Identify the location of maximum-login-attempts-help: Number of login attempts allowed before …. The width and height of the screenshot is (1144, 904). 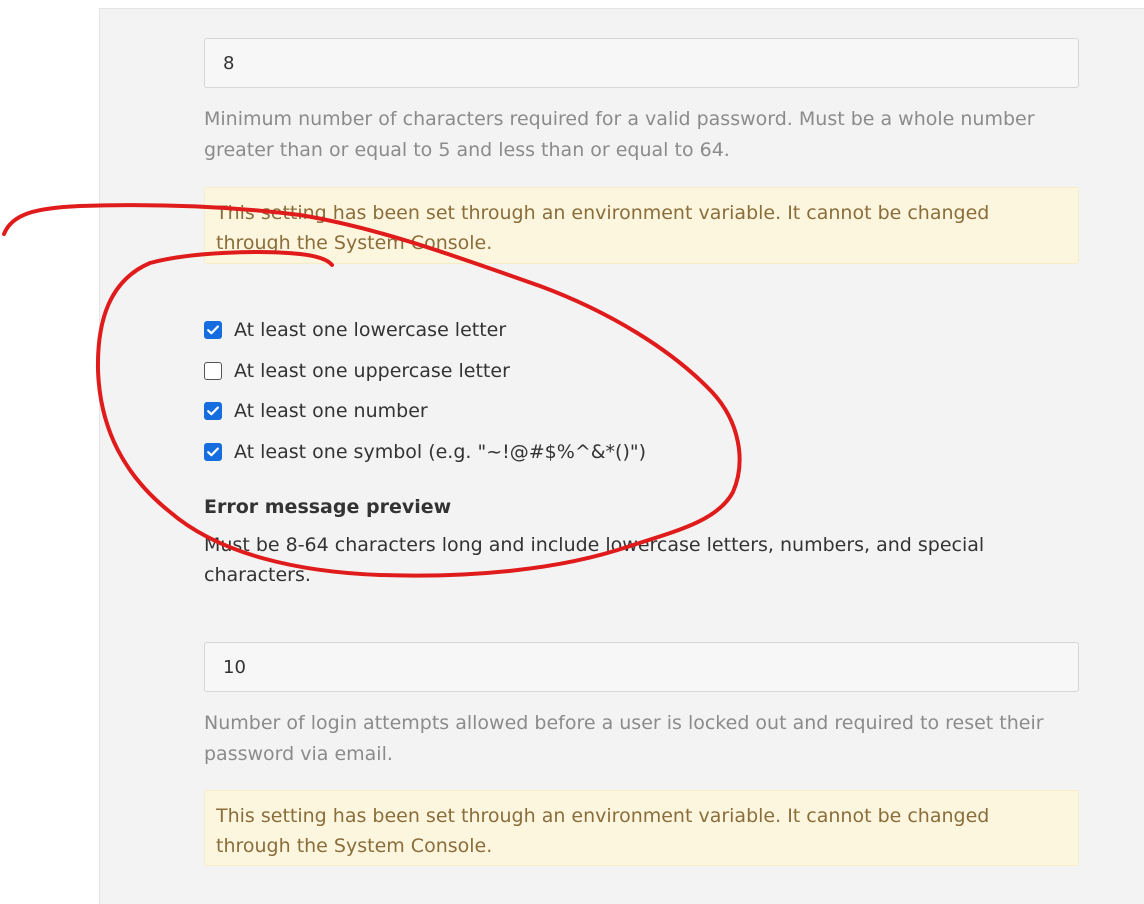
(624, 738).